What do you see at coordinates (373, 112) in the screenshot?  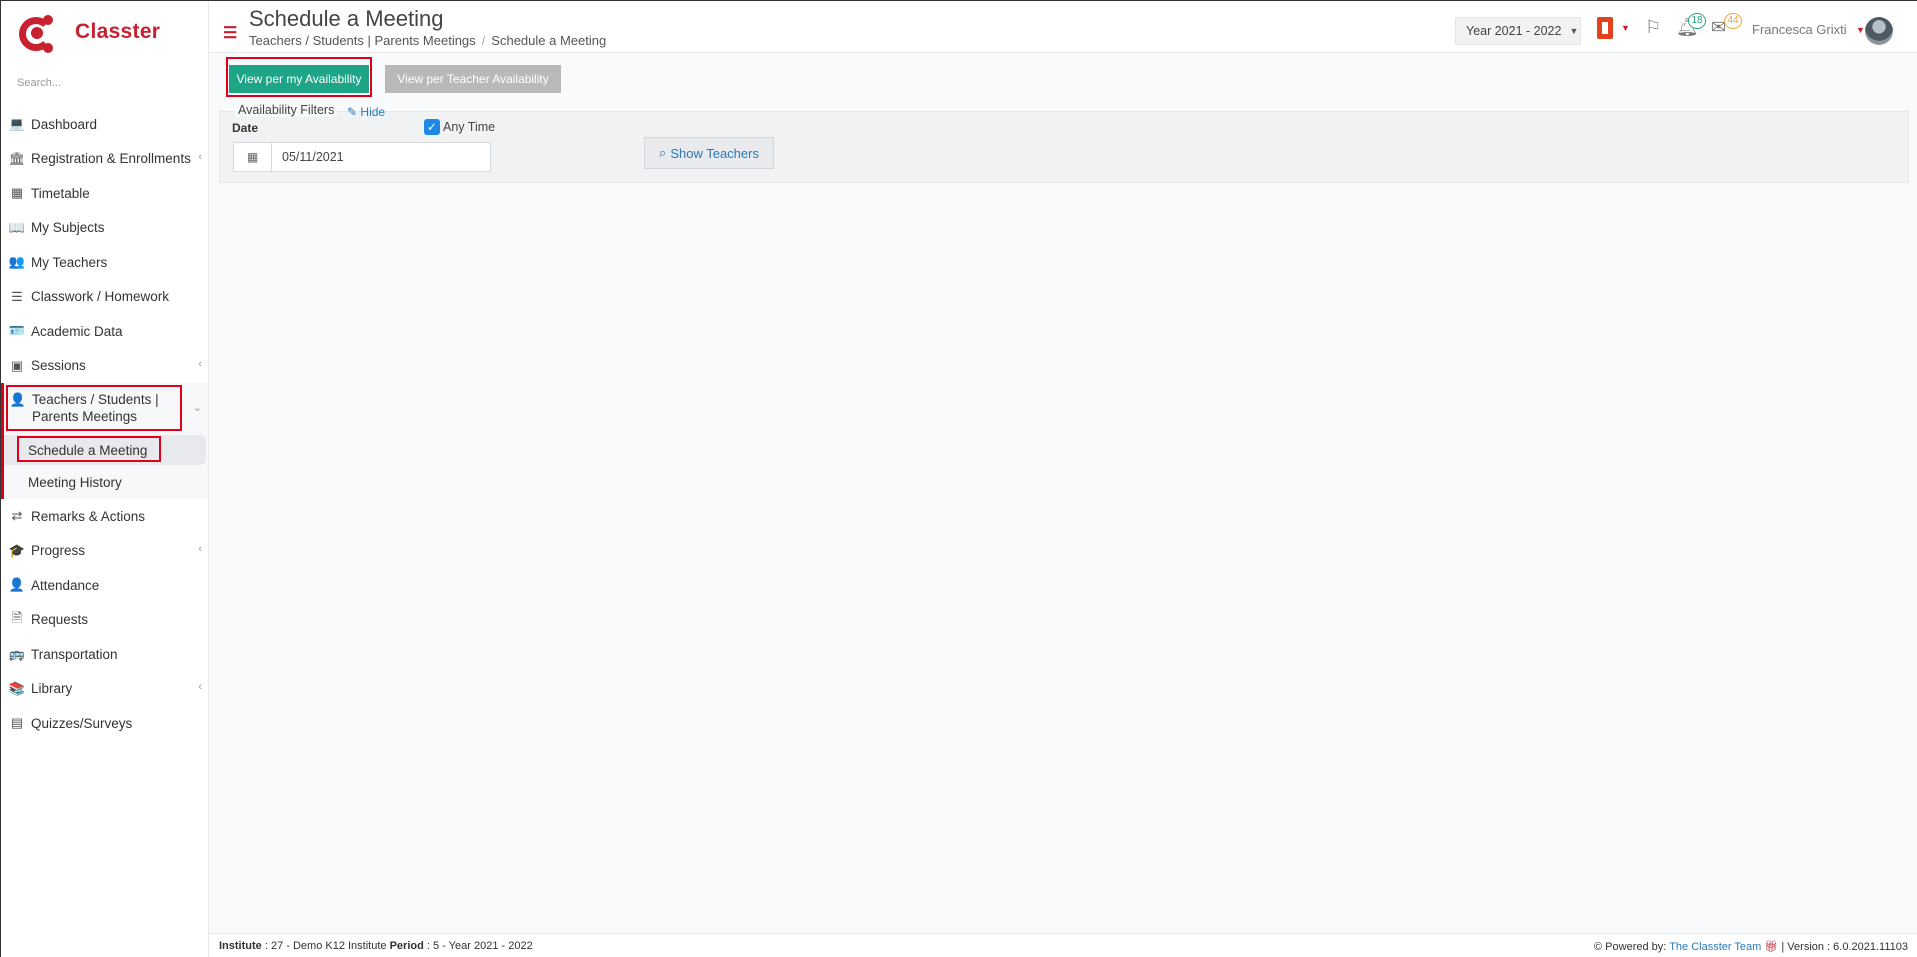 I see `hide-label: Hide` at bounding box center [373, 112].